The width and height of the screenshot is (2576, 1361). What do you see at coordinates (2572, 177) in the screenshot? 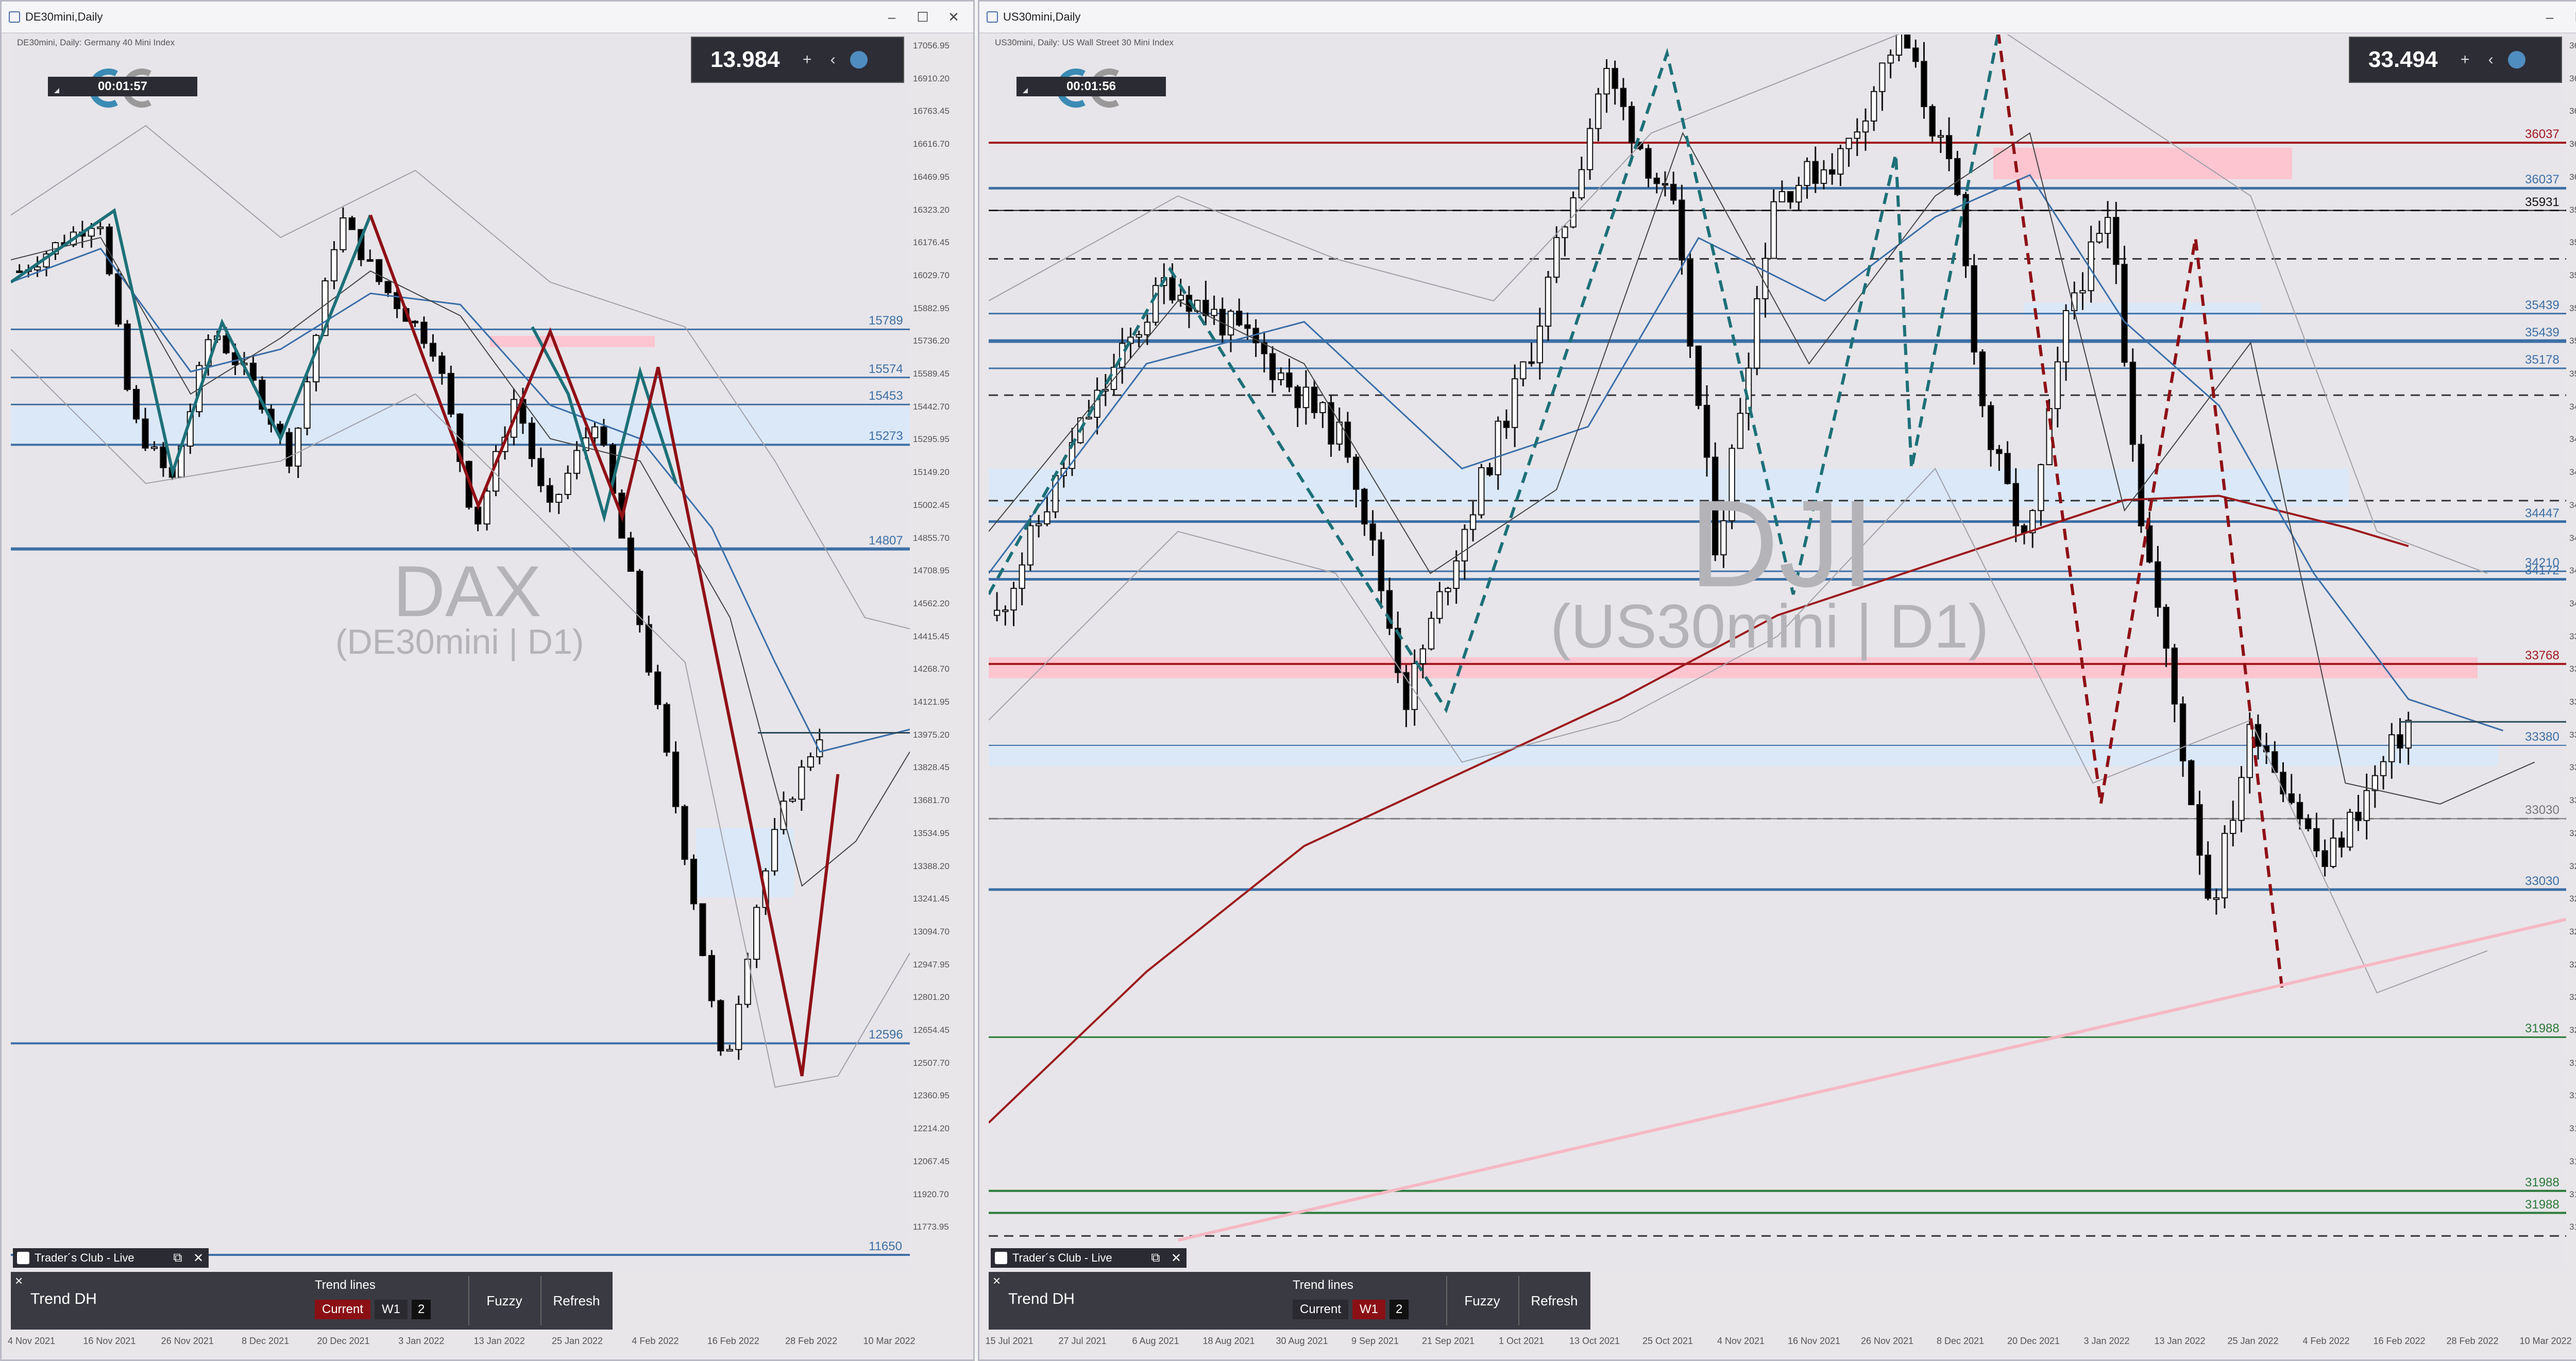
I see `price-tick: 36090.00` at bounding box center [2572, 177].